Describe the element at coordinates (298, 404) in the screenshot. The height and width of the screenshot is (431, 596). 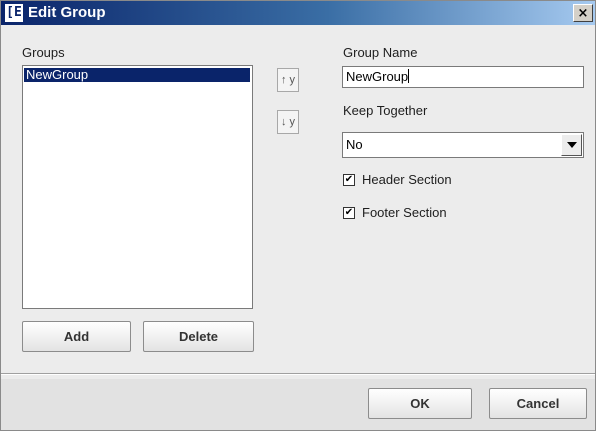
I see `dialog-footer: OK Cancel` at that location.